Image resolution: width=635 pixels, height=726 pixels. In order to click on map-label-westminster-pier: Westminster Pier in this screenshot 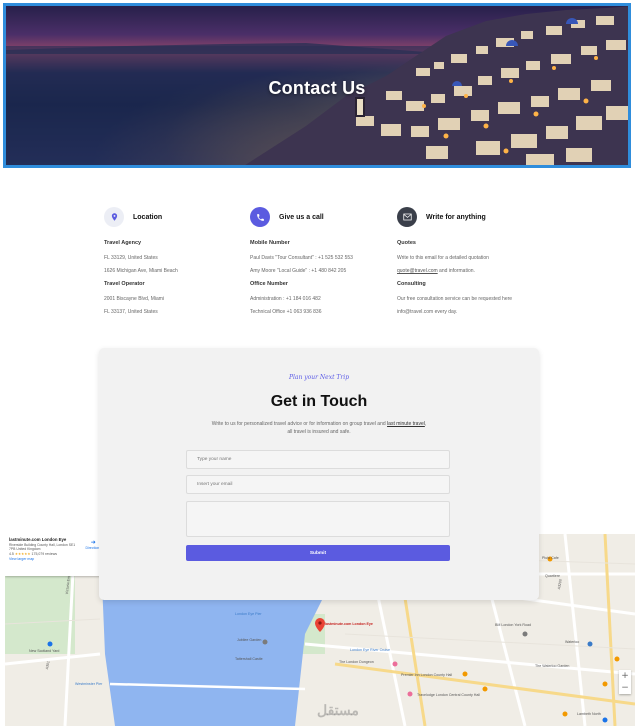, I will do `click(88, 684)`.